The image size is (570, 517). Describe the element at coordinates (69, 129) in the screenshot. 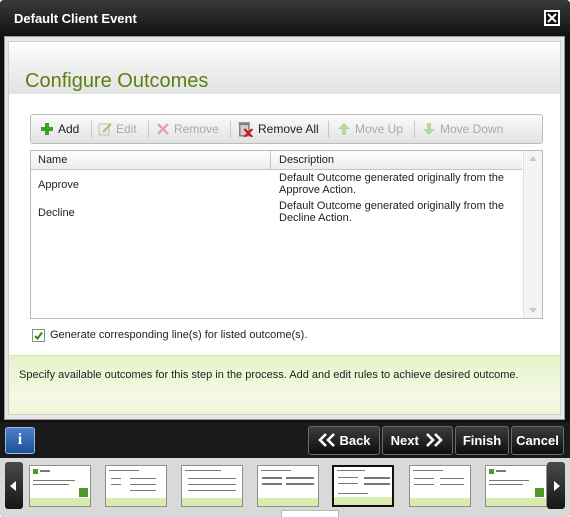

I see `add-label: Add` at that location.